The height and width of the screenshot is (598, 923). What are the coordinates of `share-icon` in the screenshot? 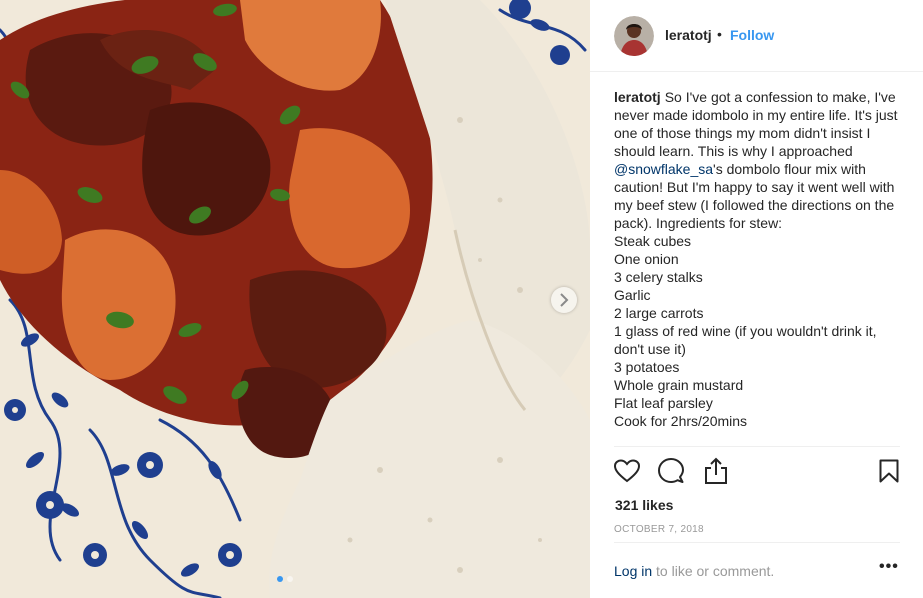 It's located at (716, 470).